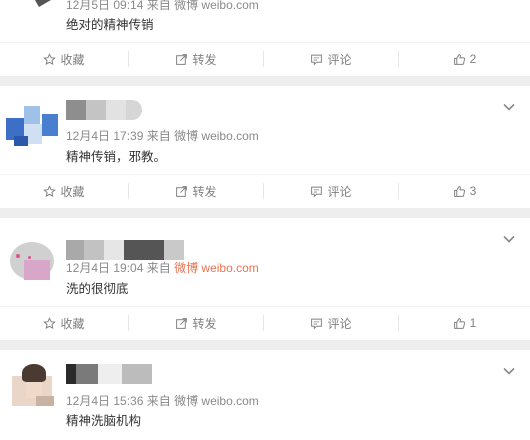 The height and width of the screenshot is (440, 530). Describe the element at coordinates (110, 25) in the screenshot. I see `post-text: 绝对的精神传销` at that location.